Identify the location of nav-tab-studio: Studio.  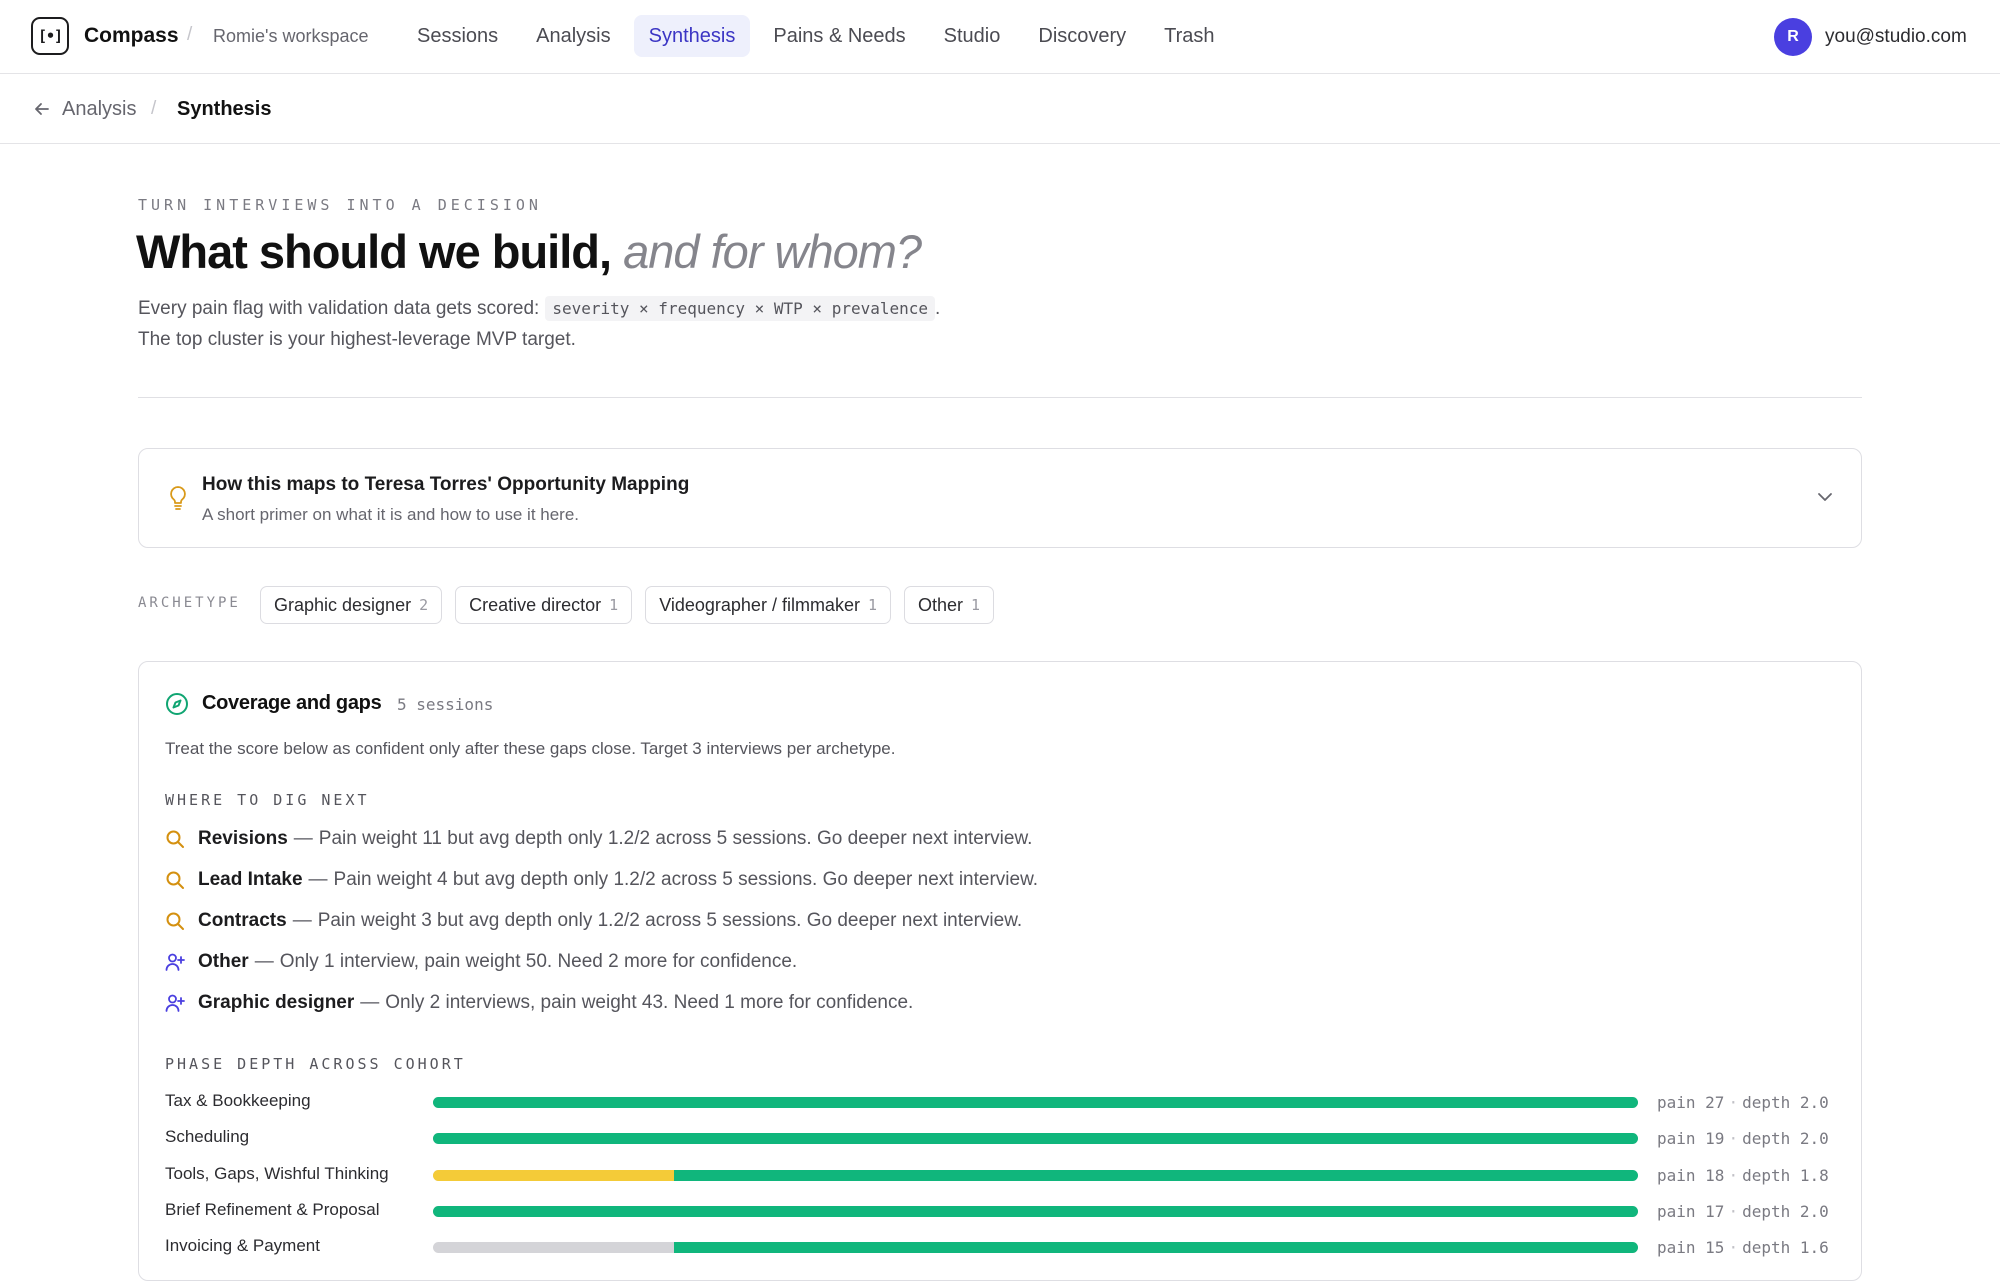
(972, 36).